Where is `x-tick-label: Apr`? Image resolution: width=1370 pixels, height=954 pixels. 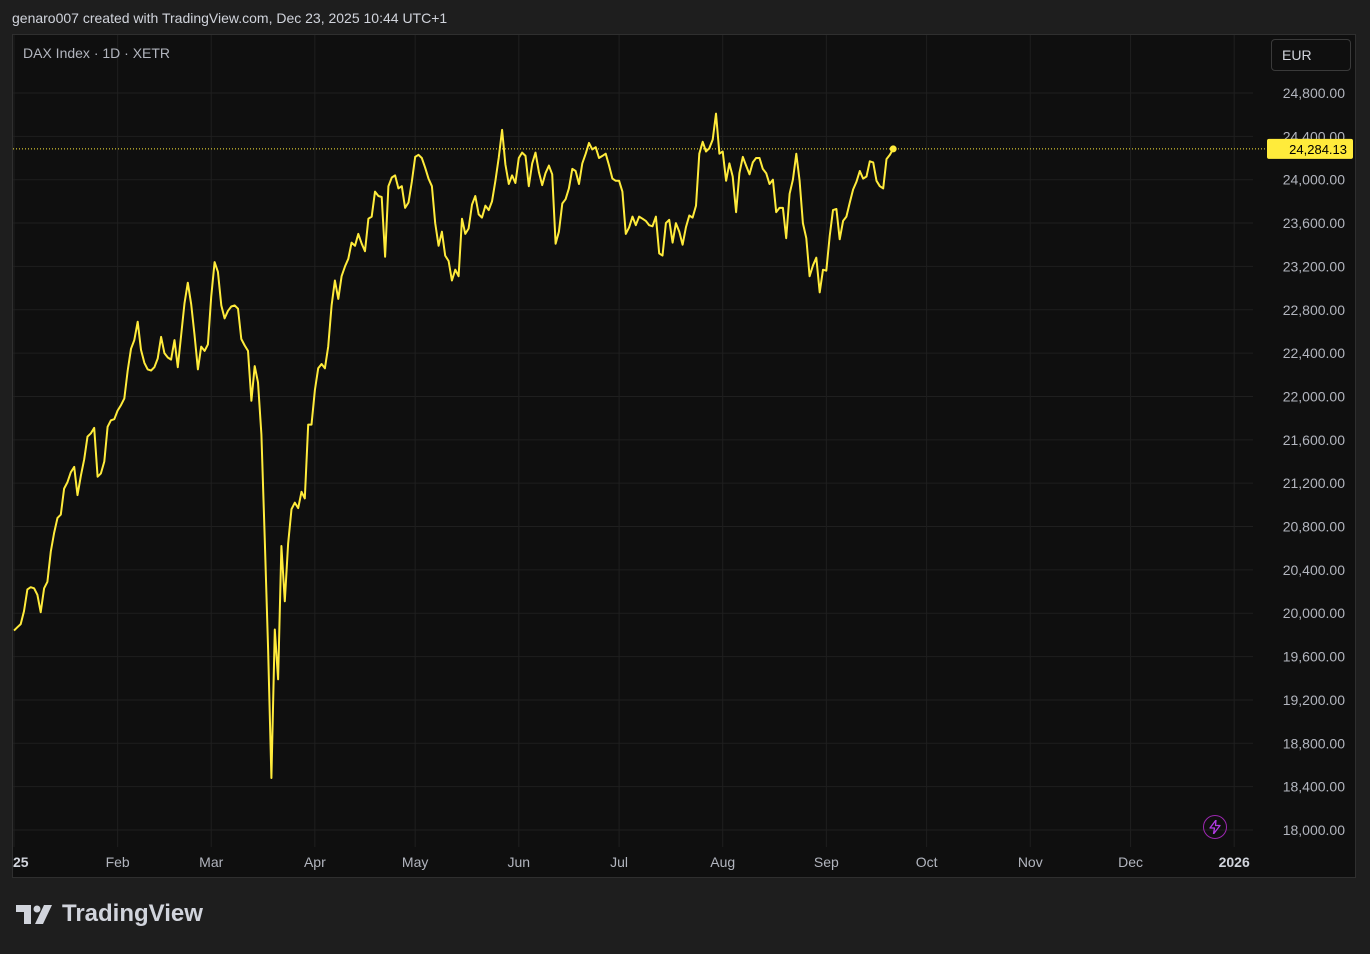 x-tick-label: Apr is located at coordinates (315, 862).